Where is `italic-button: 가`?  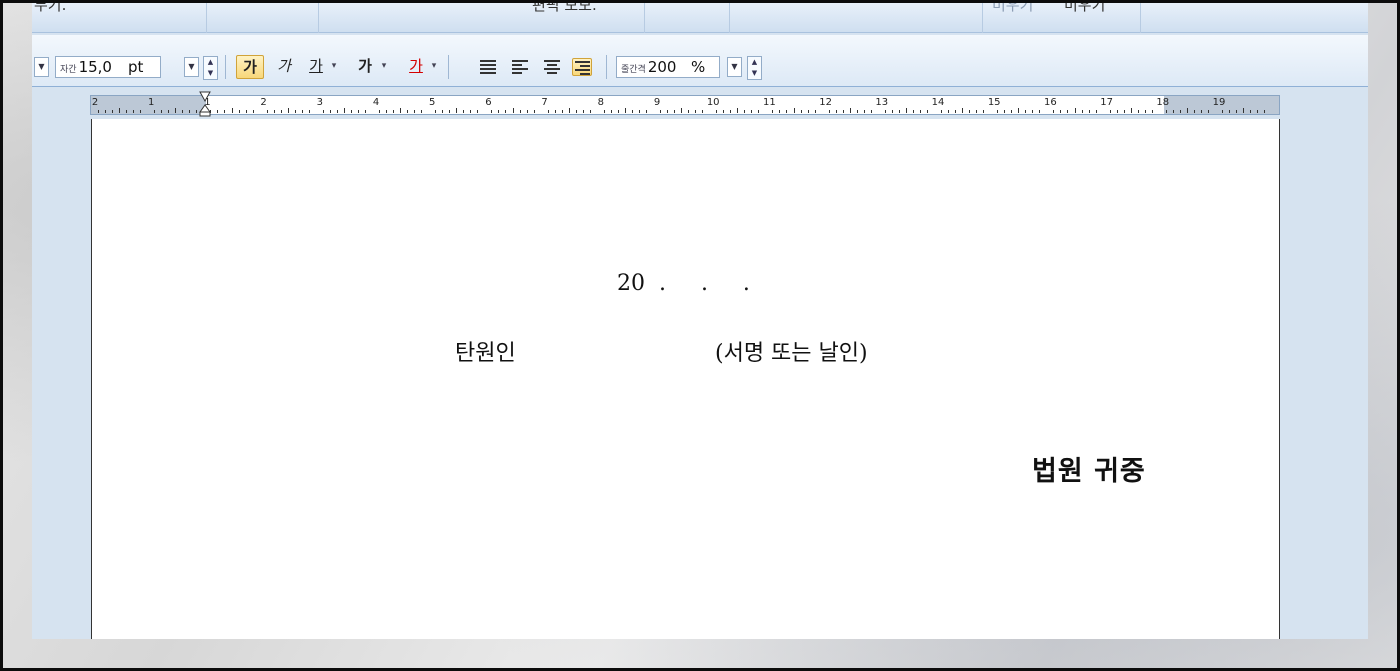
italic-button: 가 is located at coordinates (284, 67).